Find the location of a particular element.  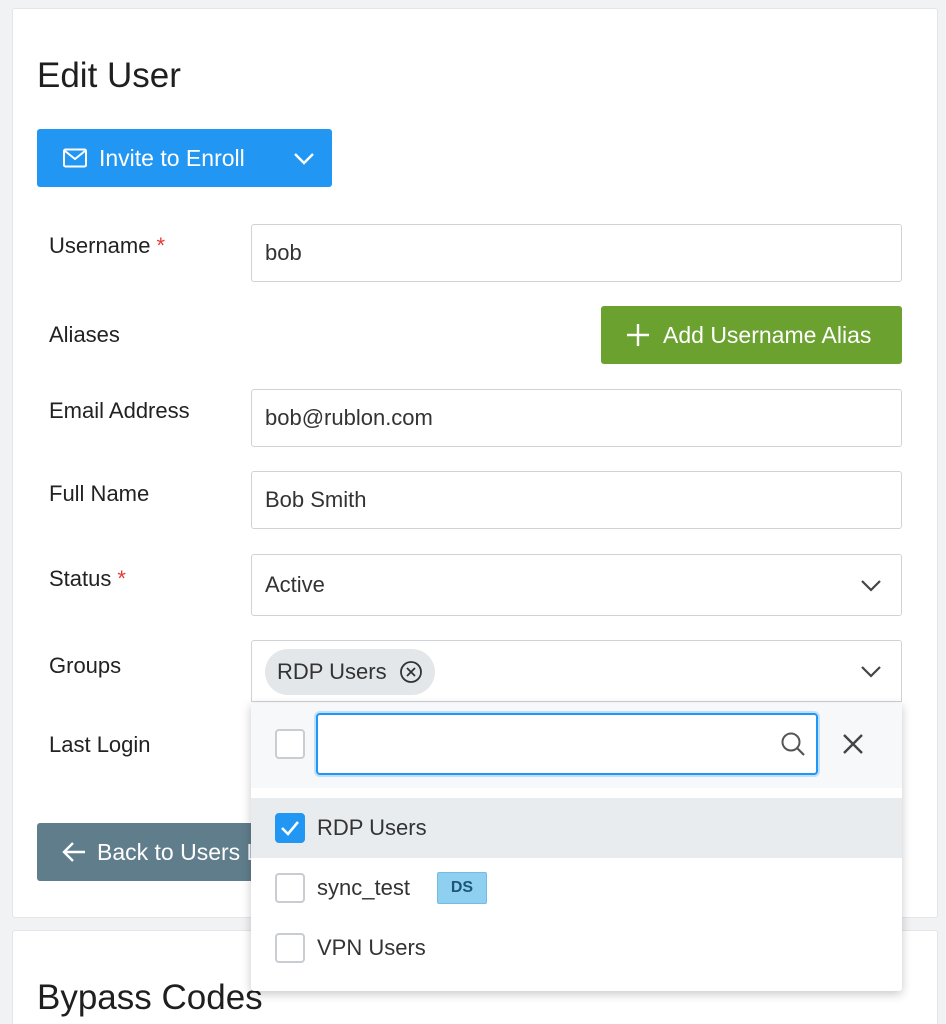

plus-icon is located at coordinates (638, 335).